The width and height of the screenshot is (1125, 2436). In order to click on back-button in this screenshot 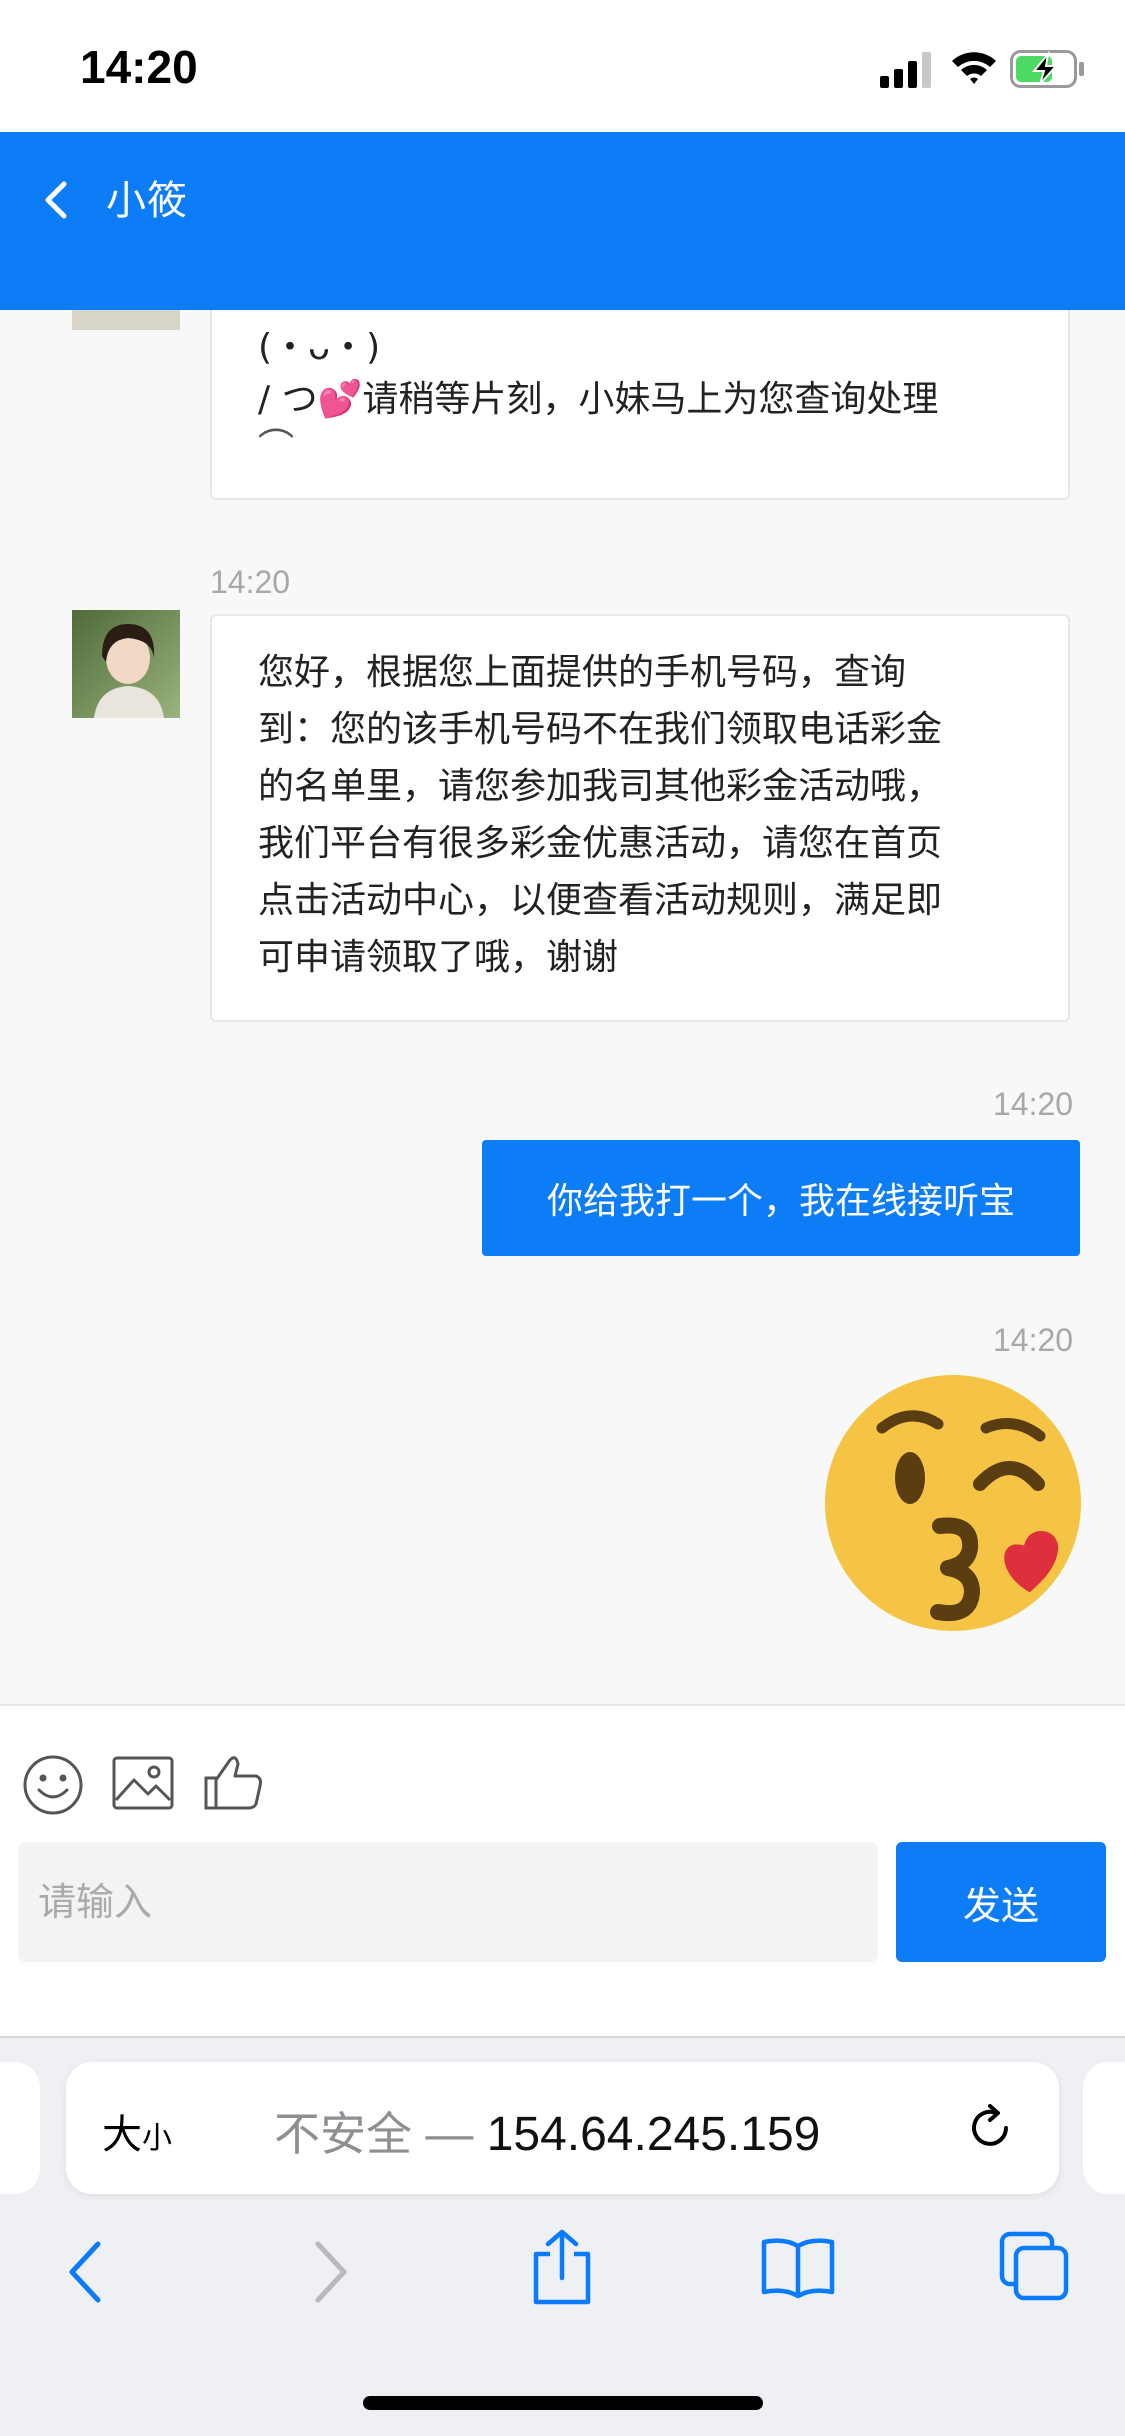, I will do `click(60, 197)`.